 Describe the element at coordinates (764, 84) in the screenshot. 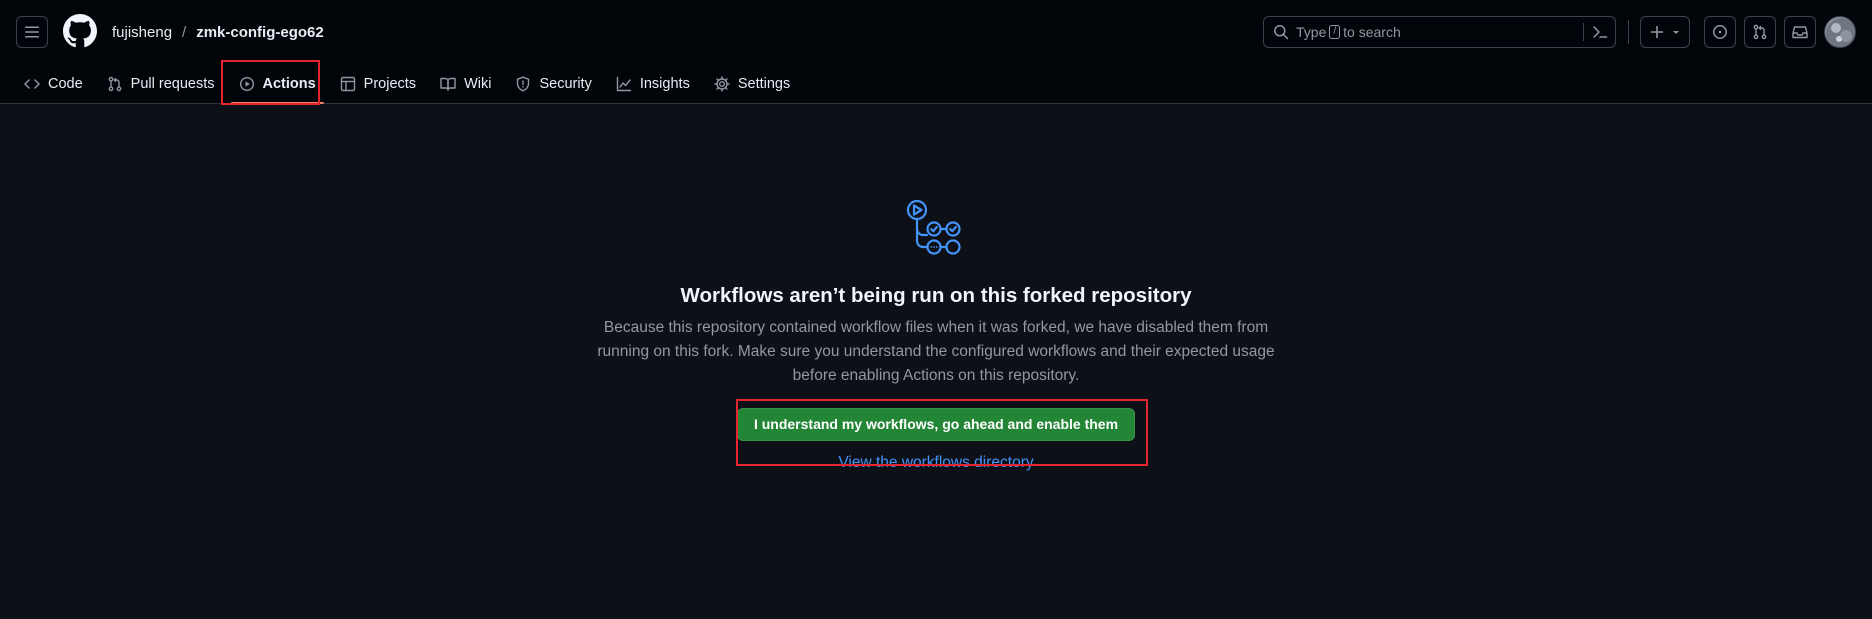

I see `tab-label: Settings` at that location.